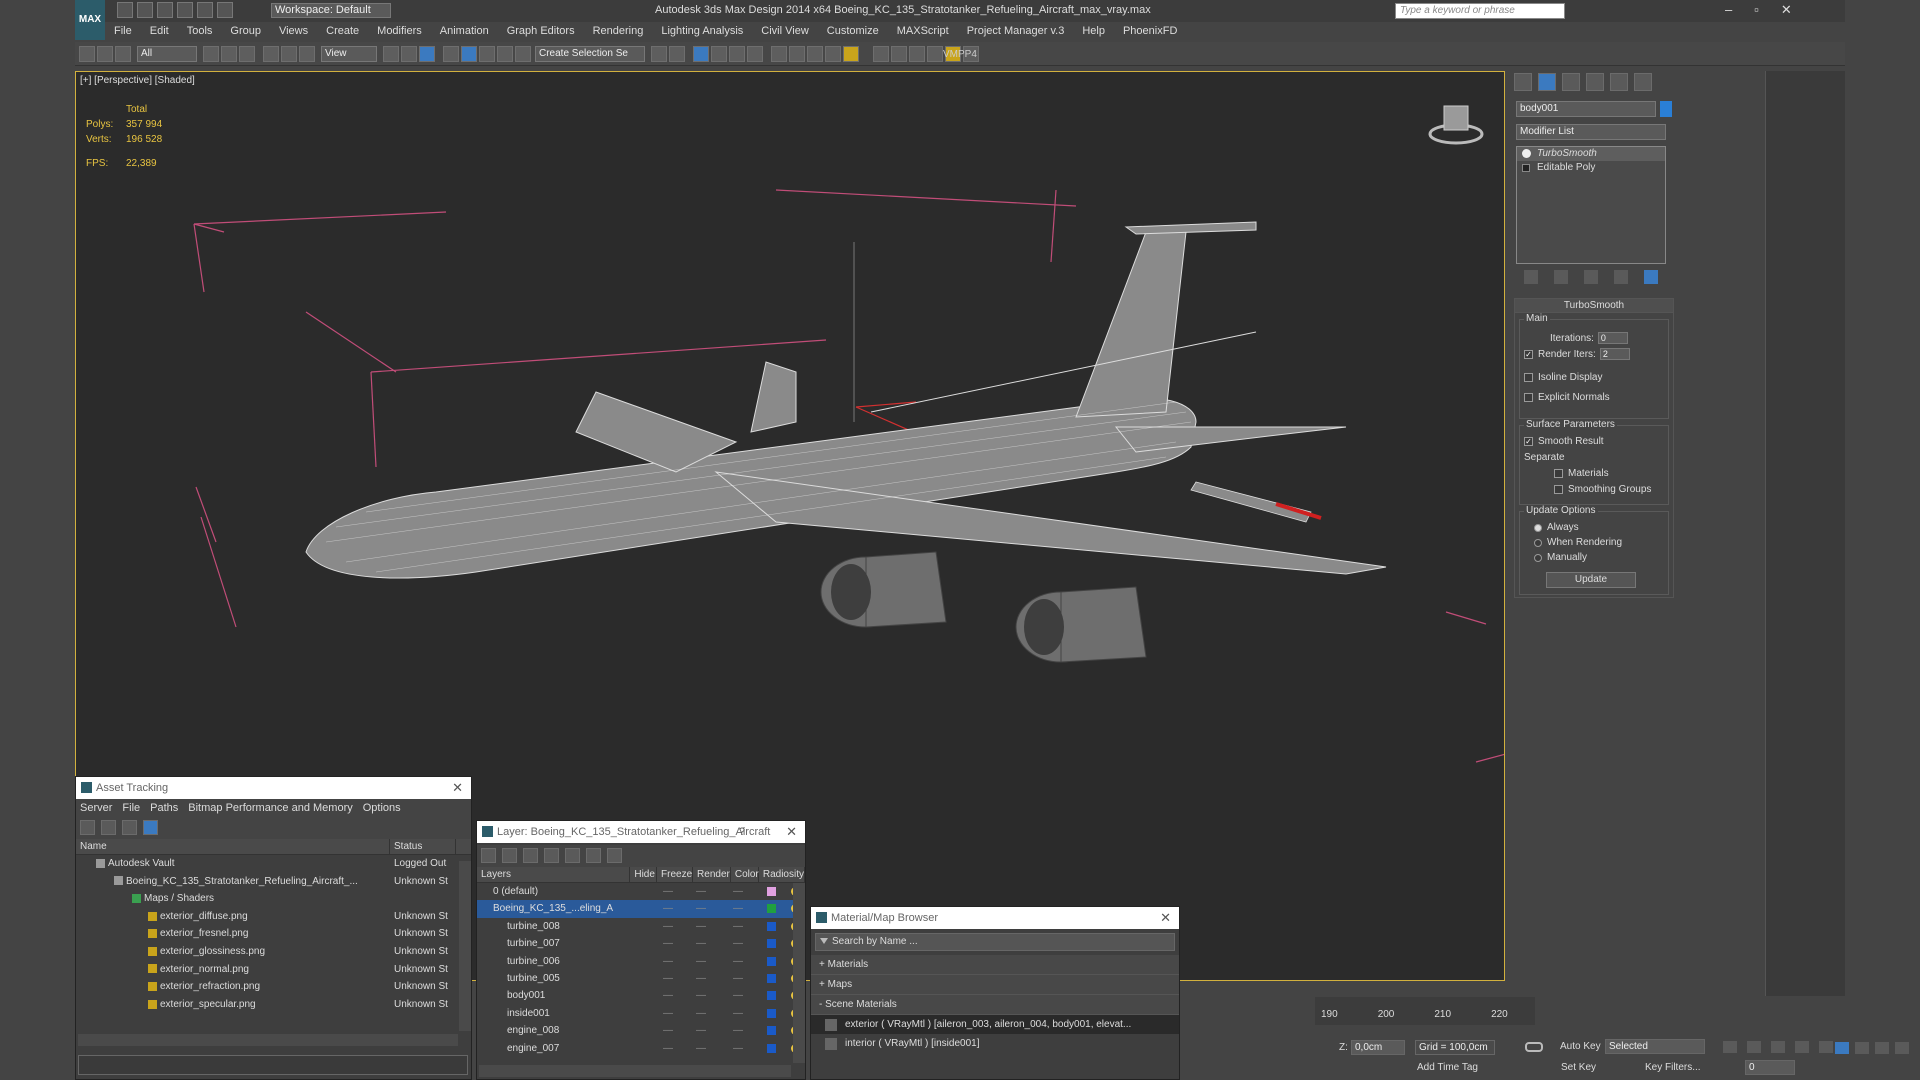  I want to click on manually-radio, so click(1538, 557).